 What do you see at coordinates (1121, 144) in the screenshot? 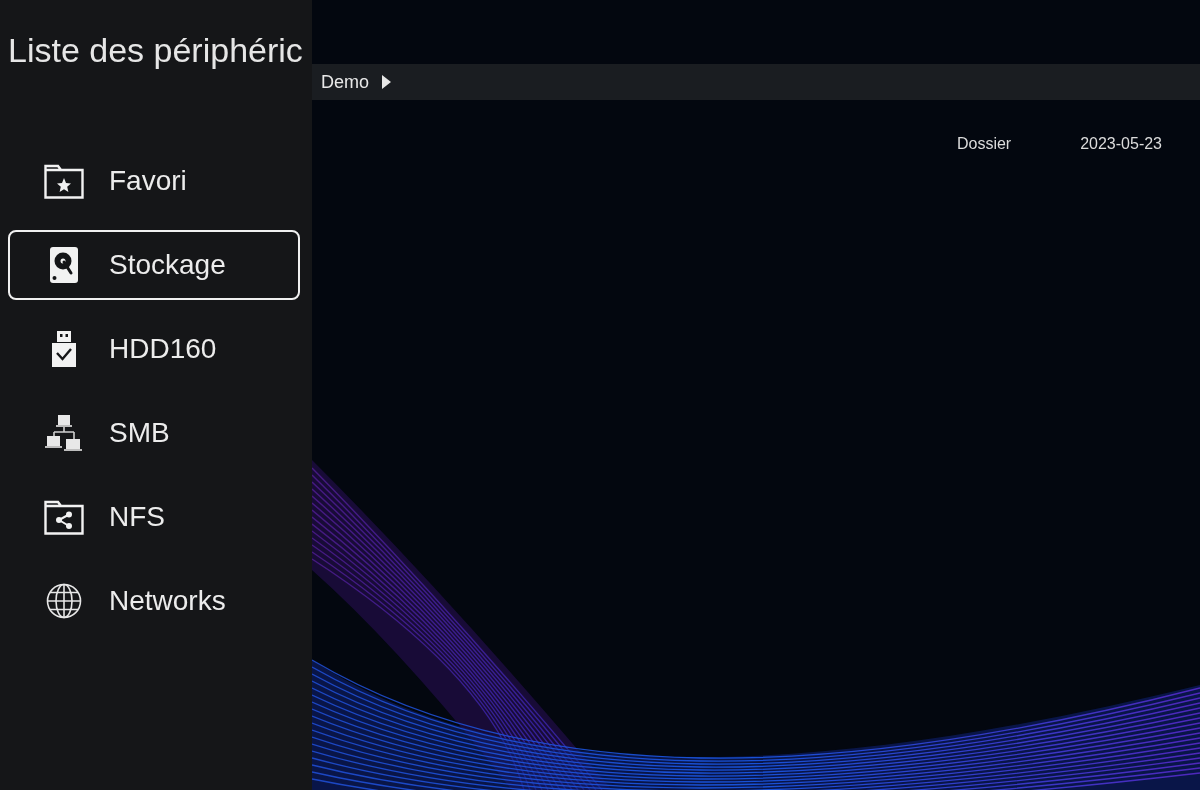
I see `file-date: 2023-05-23` at bounding box center [1121, 144].